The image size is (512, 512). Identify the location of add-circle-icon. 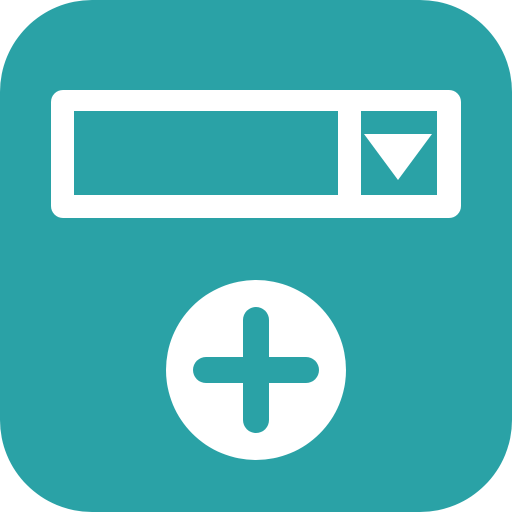
(256, 370).